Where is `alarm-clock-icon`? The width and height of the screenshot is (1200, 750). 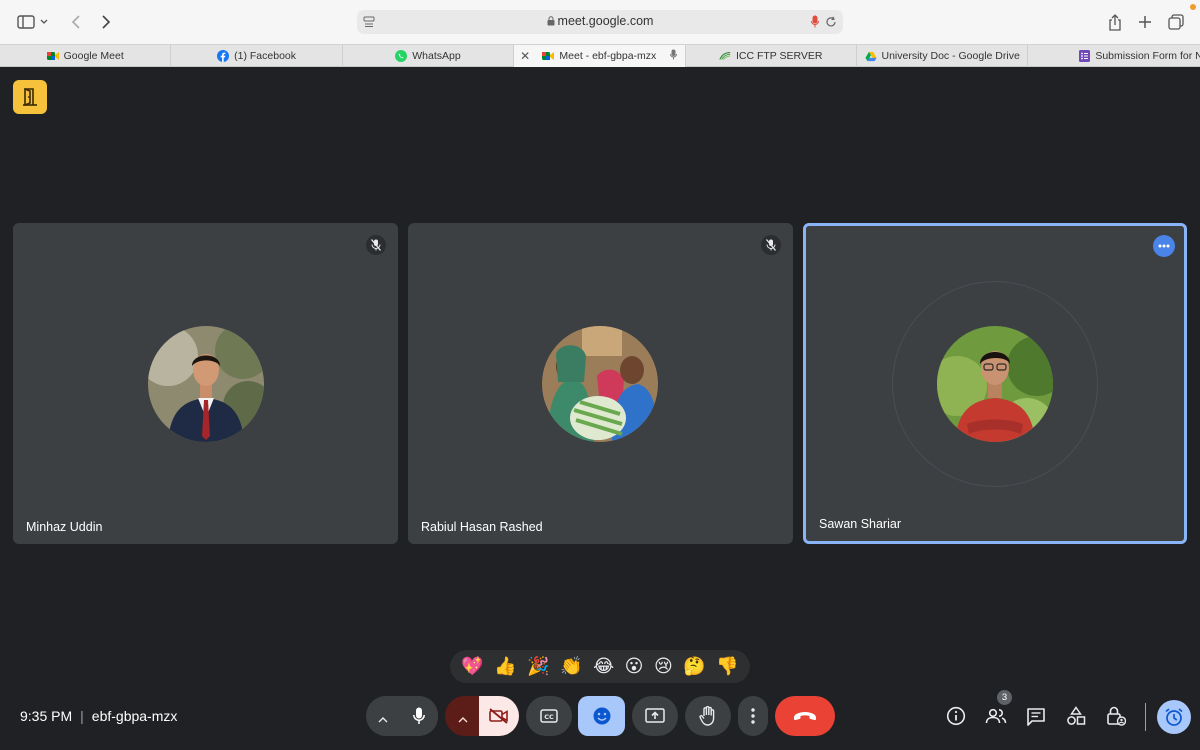
alarm-clock-icon is located at coordinates (1174, 717).